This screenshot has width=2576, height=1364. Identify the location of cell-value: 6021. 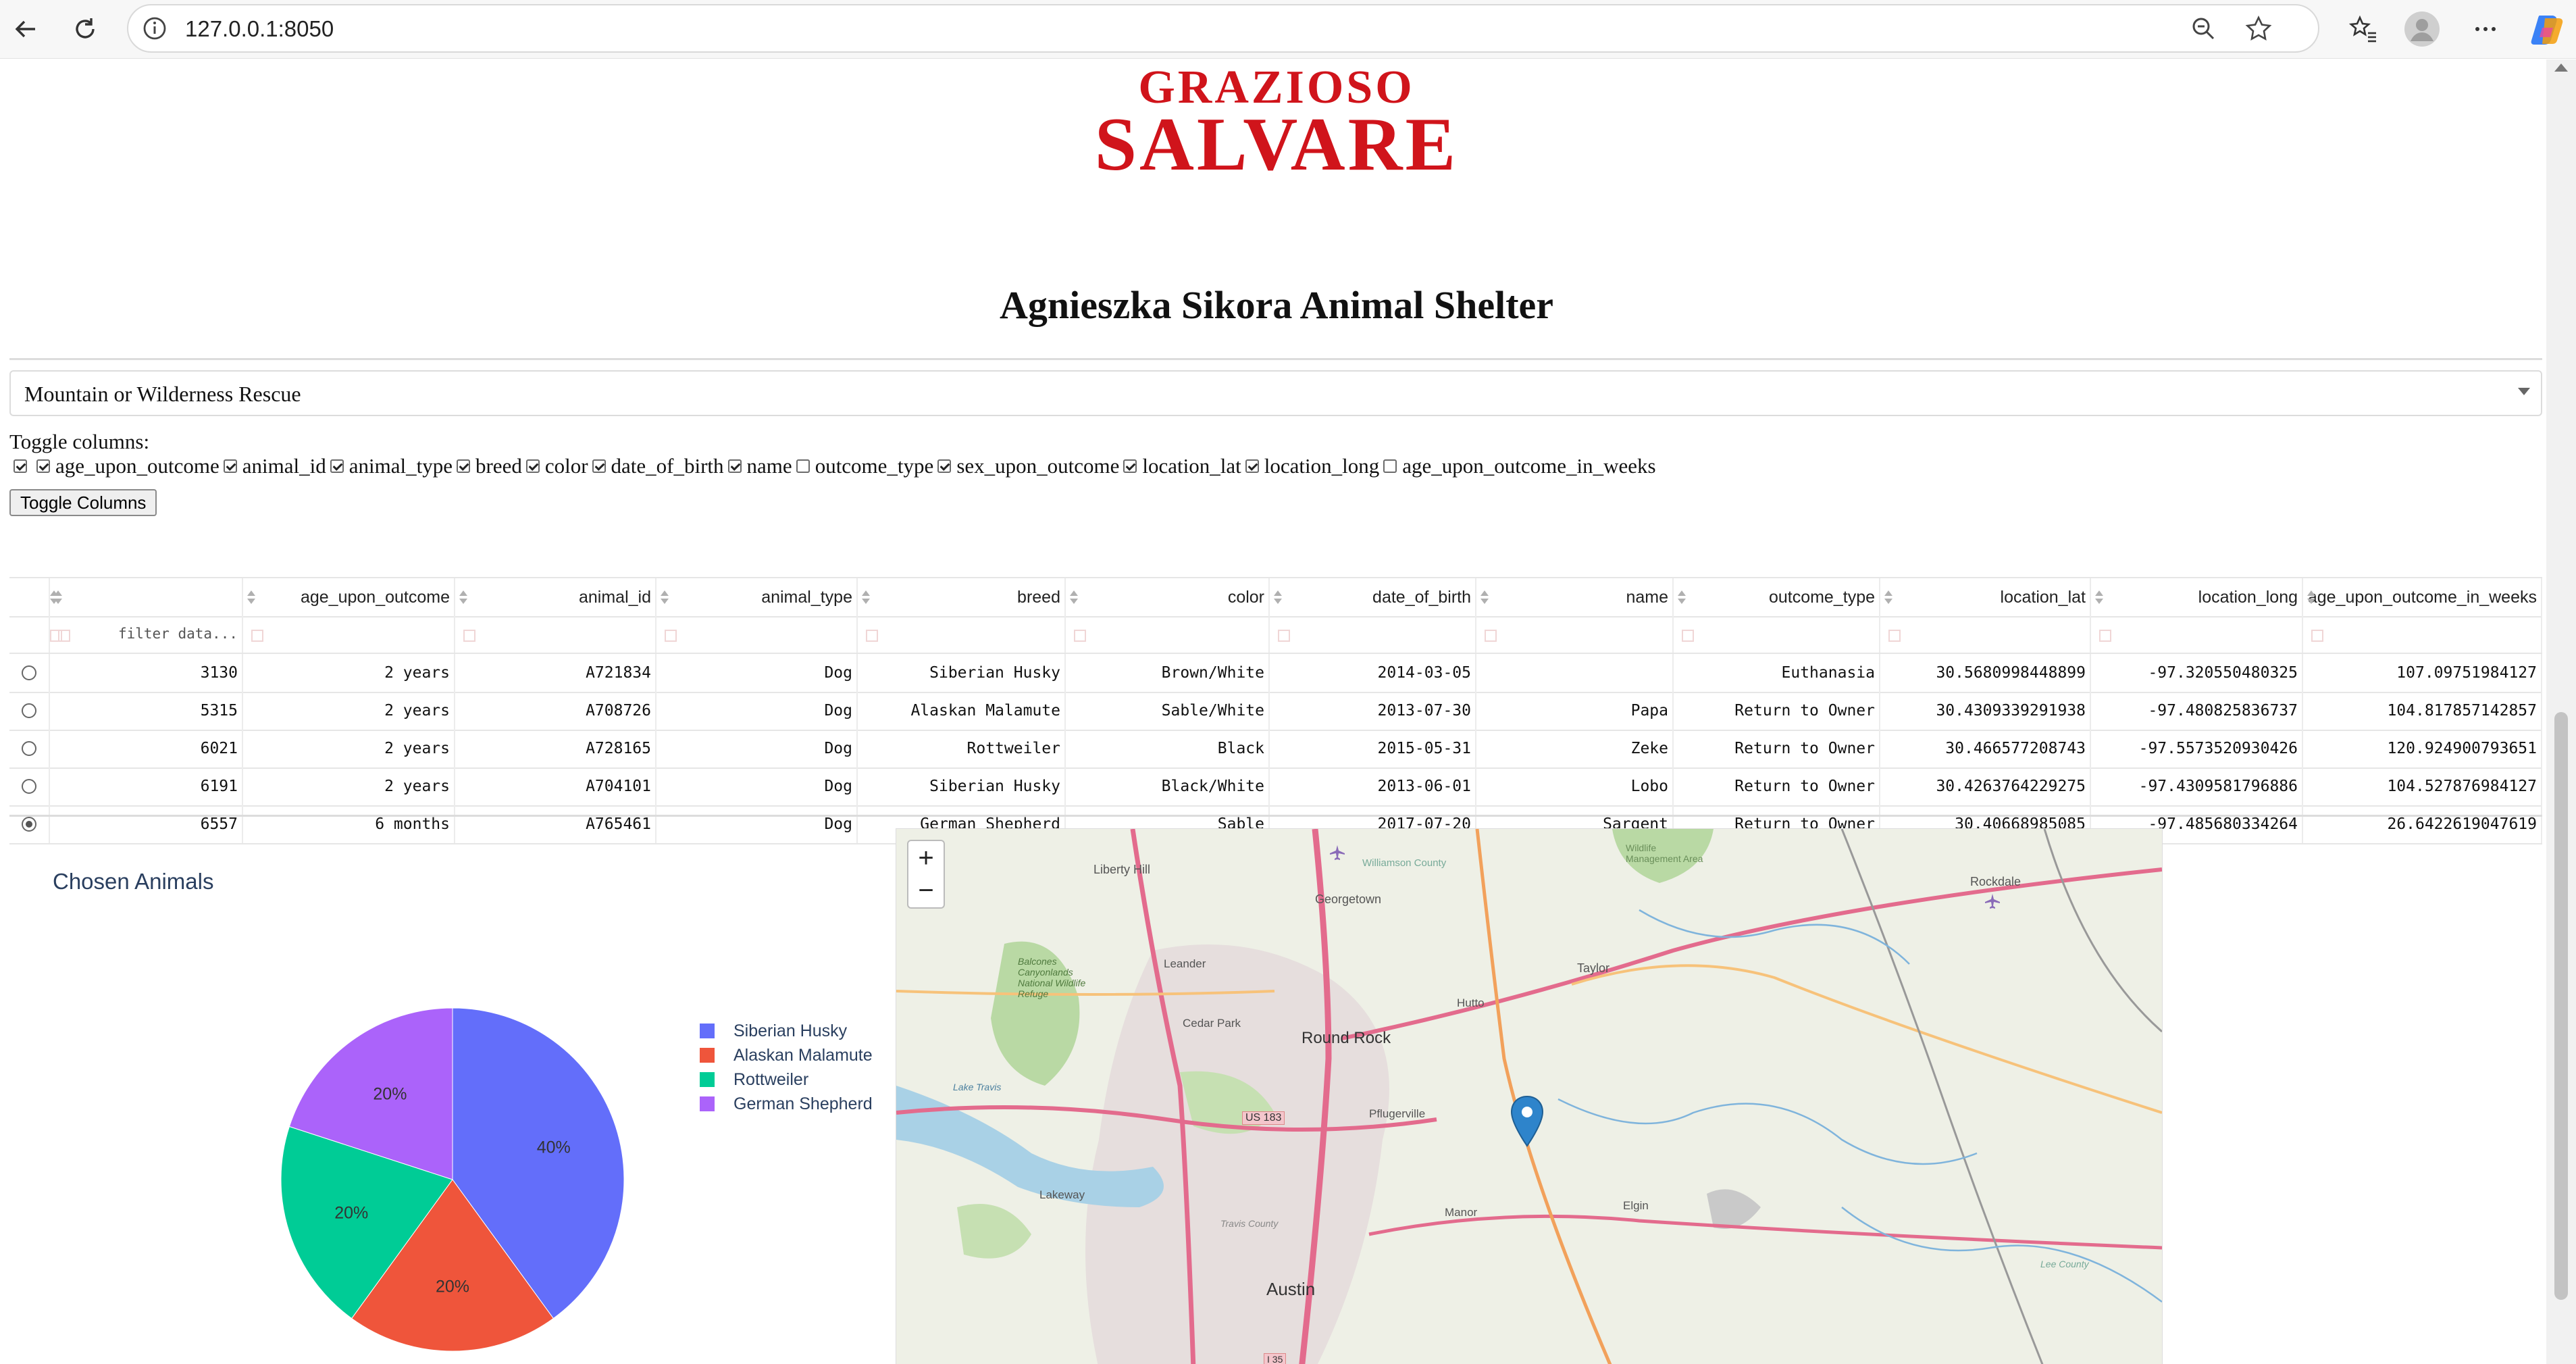
(219, 748).